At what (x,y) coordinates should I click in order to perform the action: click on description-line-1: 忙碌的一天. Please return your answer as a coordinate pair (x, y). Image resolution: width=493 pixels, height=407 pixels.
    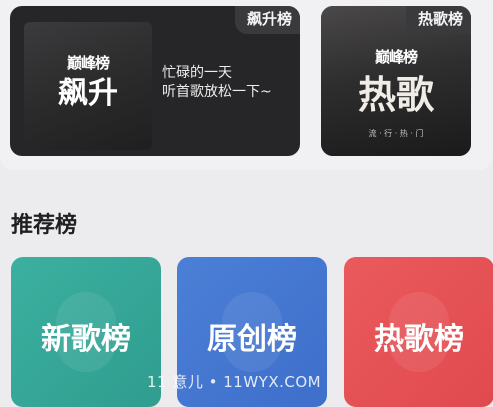
    Looking at the image, I should click on (197, 73).